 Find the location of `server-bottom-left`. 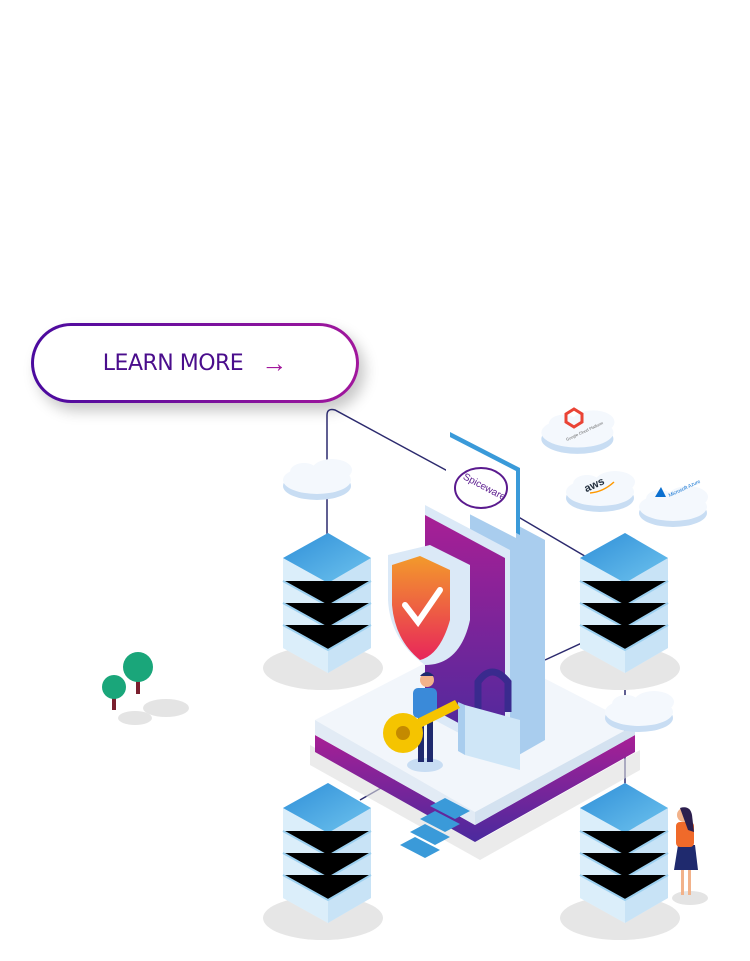

server-bottom-left is located at coordinates (323, 861).